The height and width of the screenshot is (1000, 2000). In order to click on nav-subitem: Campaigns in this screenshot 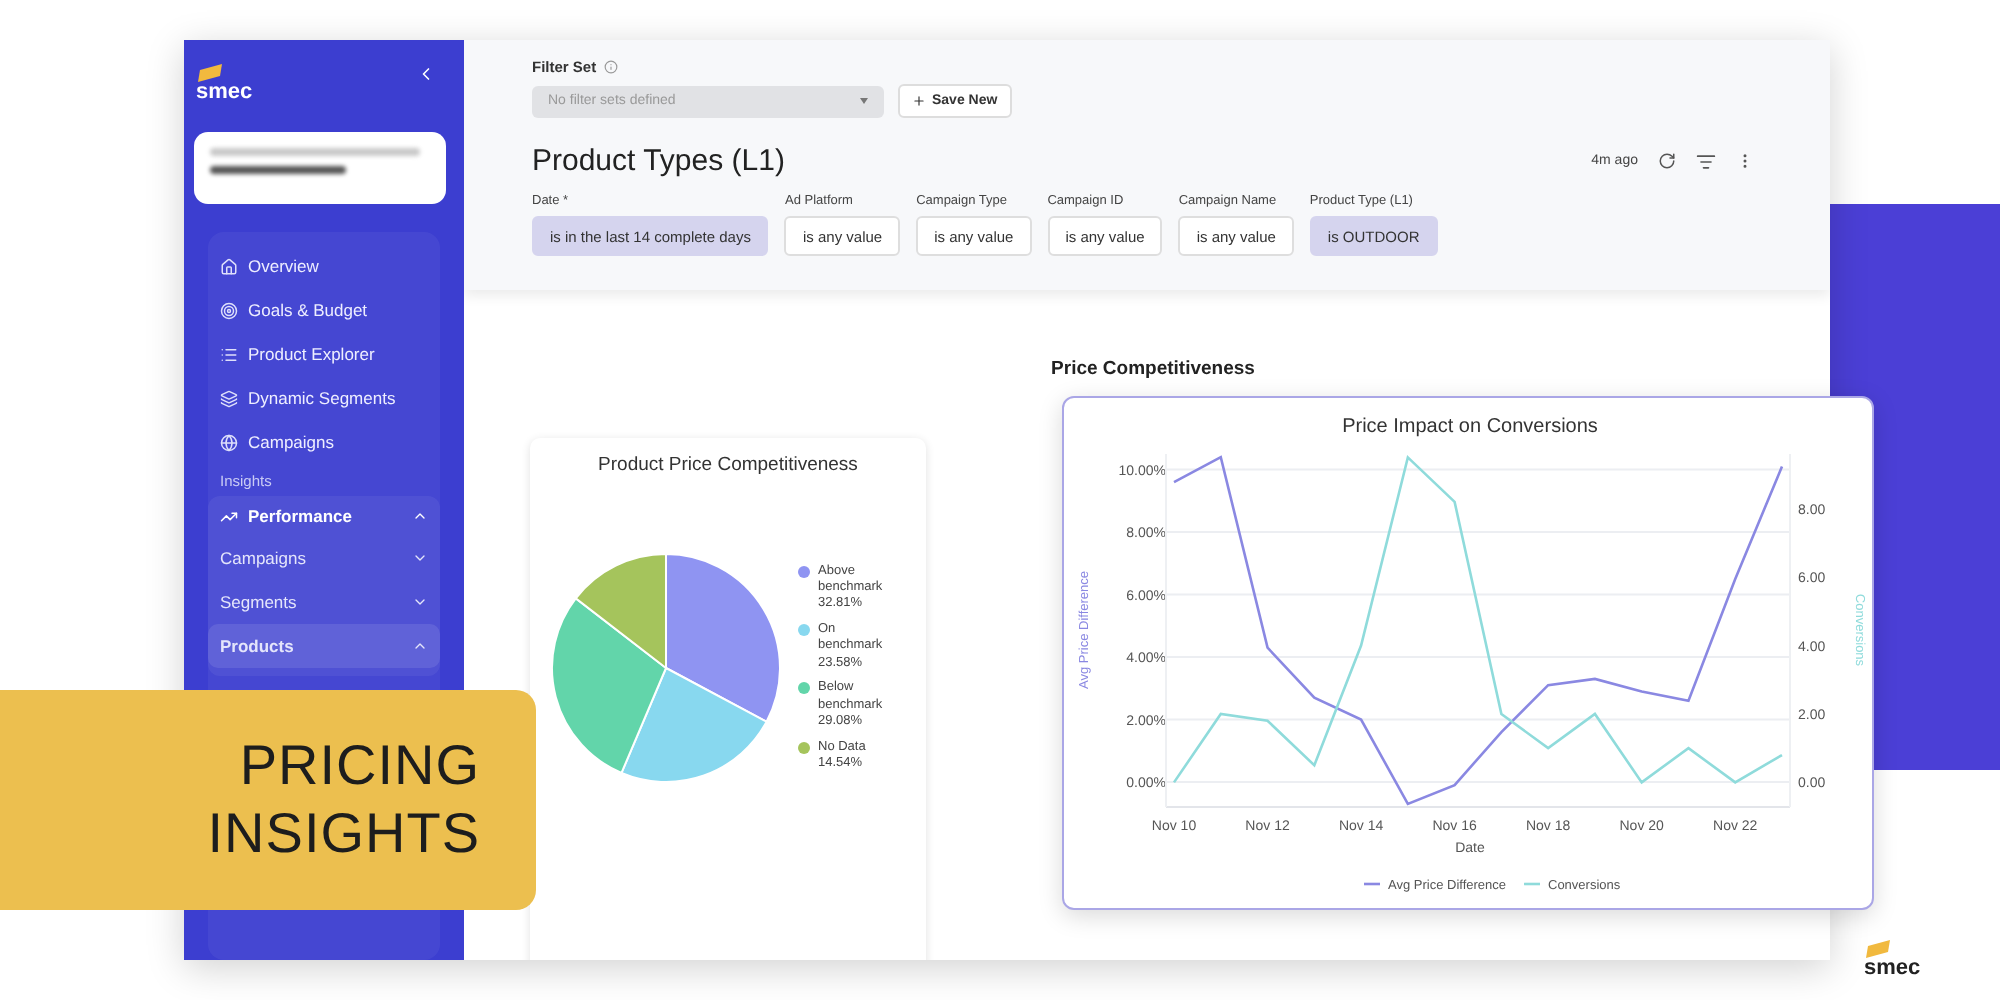, I will do `click(324, 558)`.